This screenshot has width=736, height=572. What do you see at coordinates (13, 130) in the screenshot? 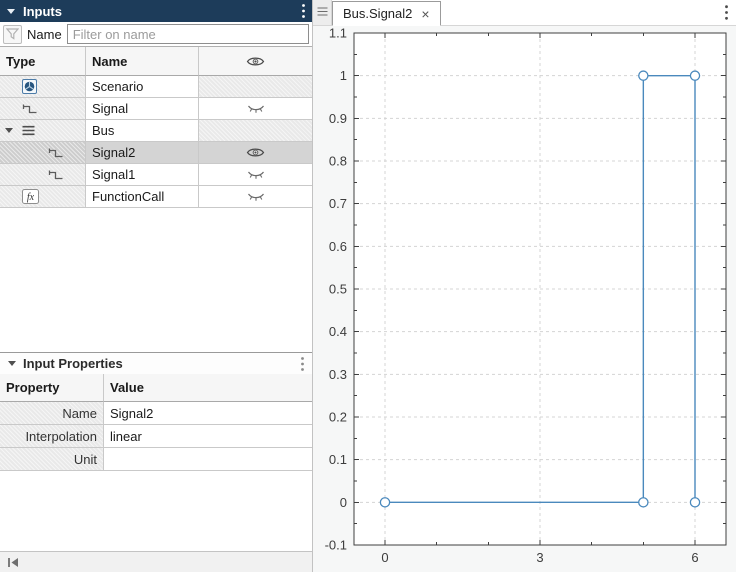
I see `expander-down-icon` at bounding box center [13, 130].